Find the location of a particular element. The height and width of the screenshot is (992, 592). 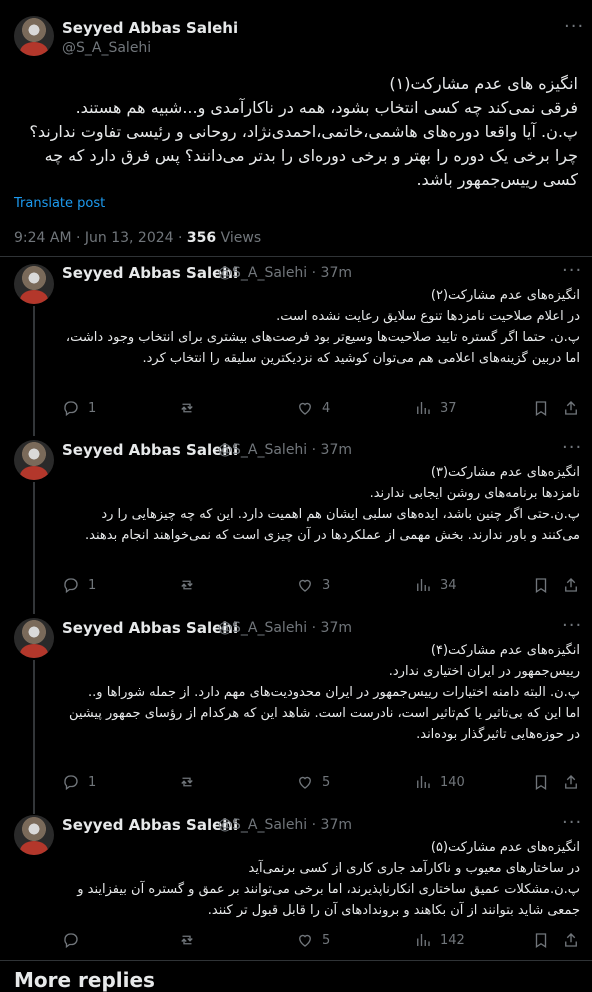

action-bar: 5 142 is located at coordinates (320, 940).